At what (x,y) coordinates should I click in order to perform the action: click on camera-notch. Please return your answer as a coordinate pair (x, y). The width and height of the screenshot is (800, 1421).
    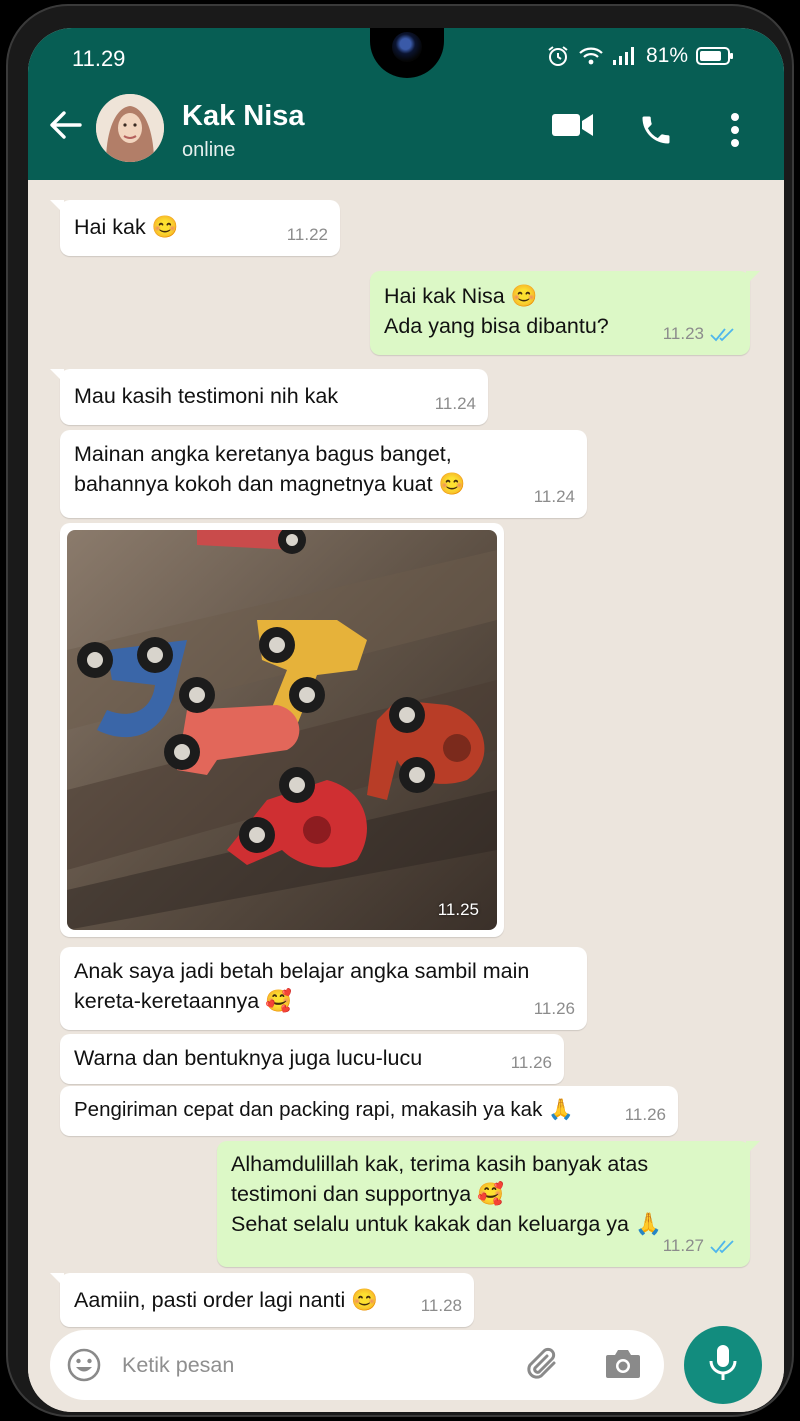
    Looking at the image, I should click on (407, 53).